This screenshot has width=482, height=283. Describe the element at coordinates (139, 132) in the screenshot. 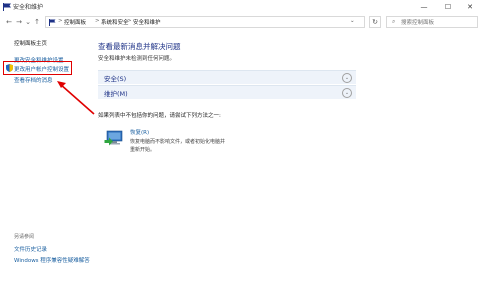

I see `recovery-link: 恢复(R)` at that location.